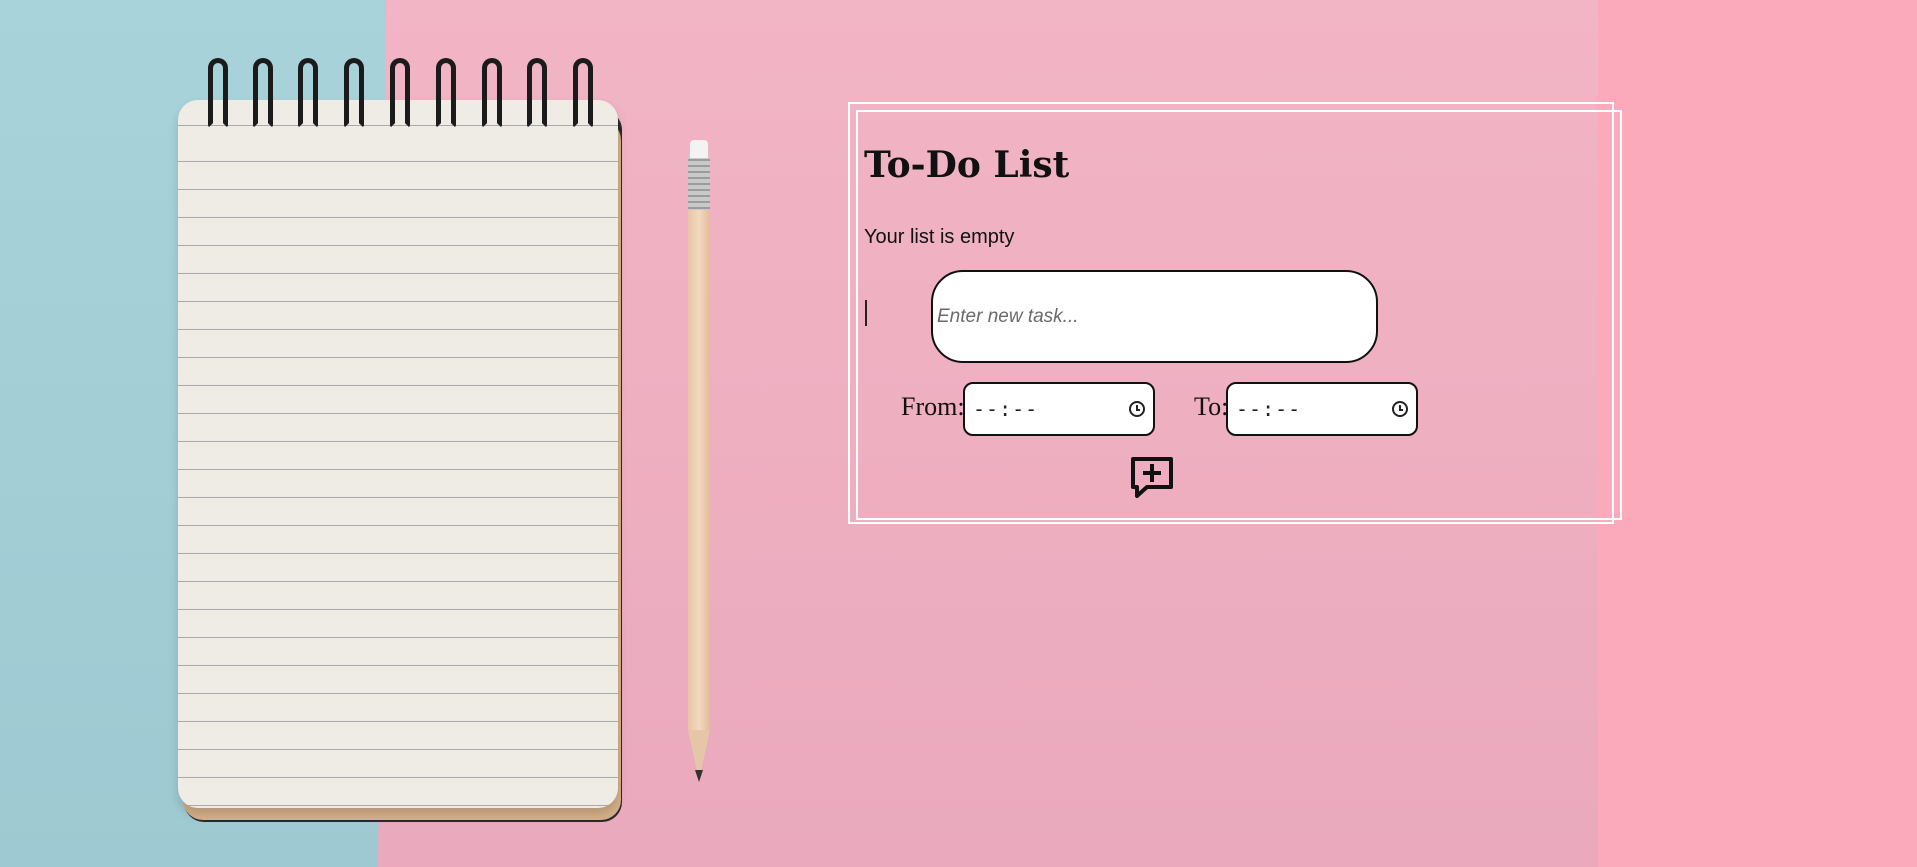 Image resolution: width=1917 pixels, height=867 pixels. What do you see at coordinates (866, 313) in the screenshot?
I see `text-caret` at bounding box center [866, 313].